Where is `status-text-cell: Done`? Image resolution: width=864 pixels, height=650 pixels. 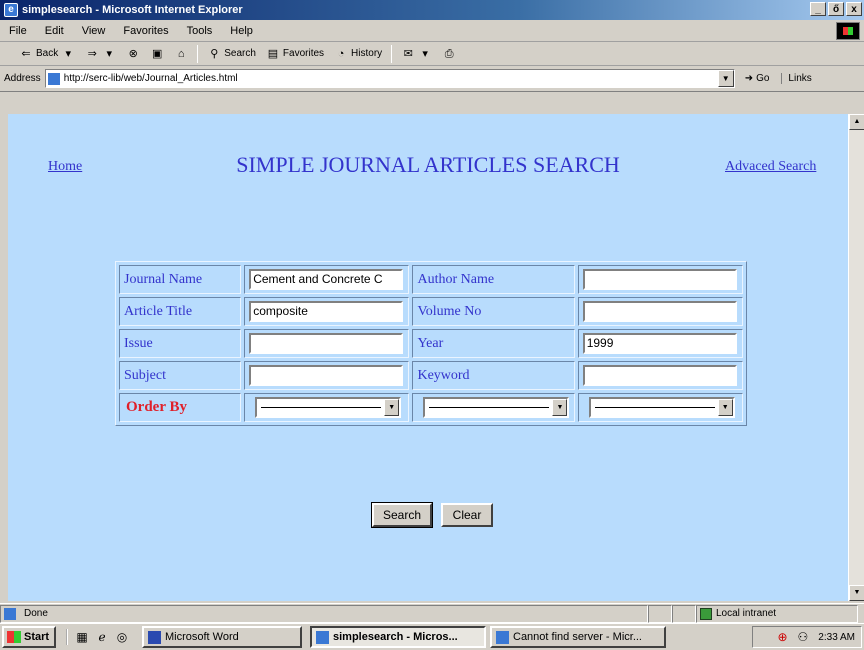
status-text-cell: Done is located at coordinates (324, 613).